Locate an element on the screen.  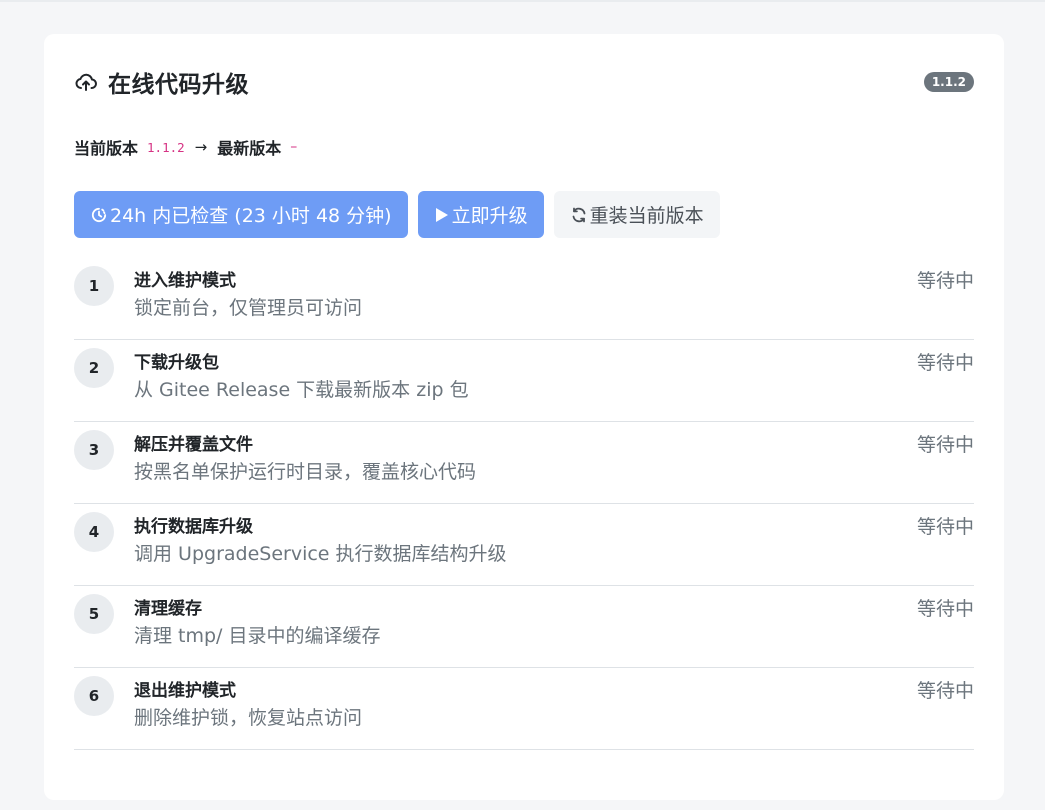
reinstall-button: 重装当前版本 is located at coordinates (636, 214).